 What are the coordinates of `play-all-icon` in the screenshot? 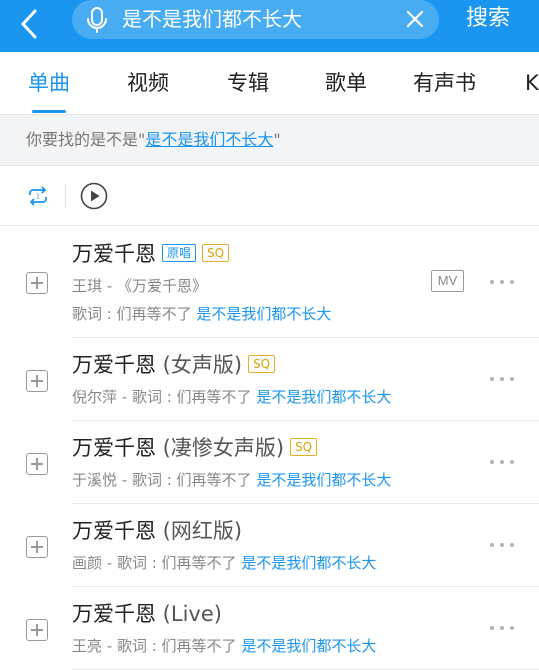 It's located at (94, 196).